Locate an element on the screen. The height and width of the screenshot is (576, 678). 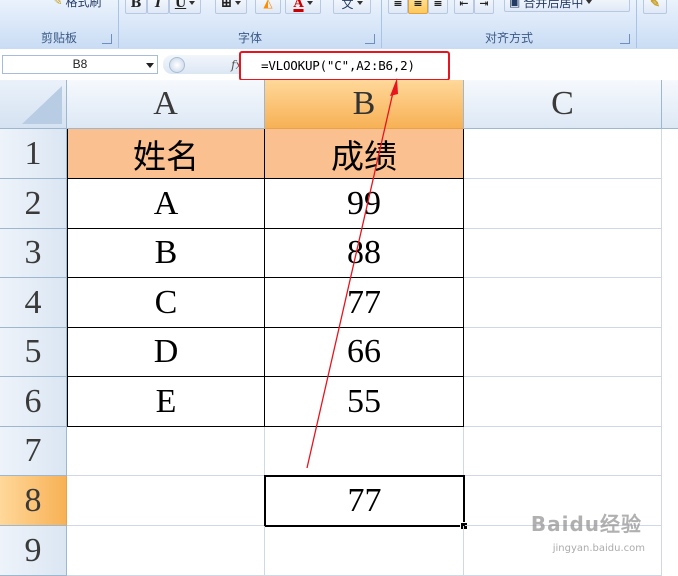
baidu-watermark: Baidu经验 is located at coordinates (586, 524).